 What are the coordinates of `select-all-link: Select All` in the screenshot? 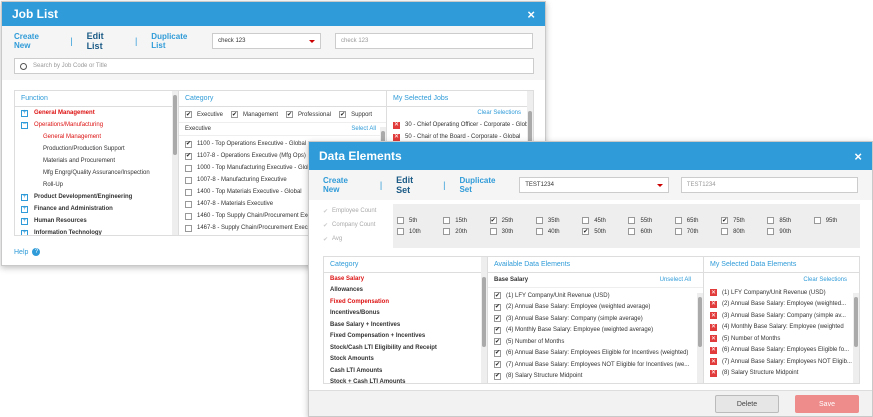 It's located at (363, 129).